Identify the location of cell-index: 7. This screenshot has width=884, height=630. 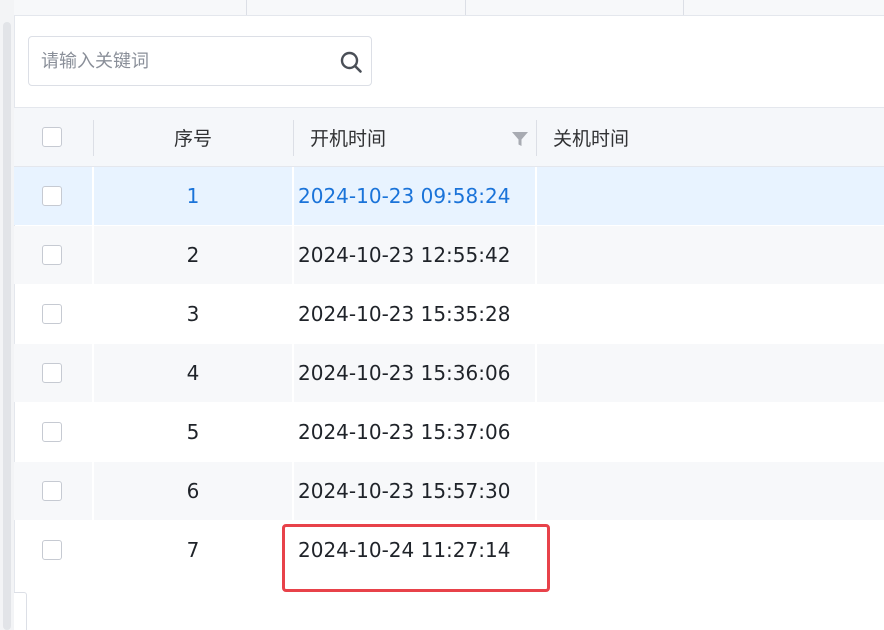
(193, 550).